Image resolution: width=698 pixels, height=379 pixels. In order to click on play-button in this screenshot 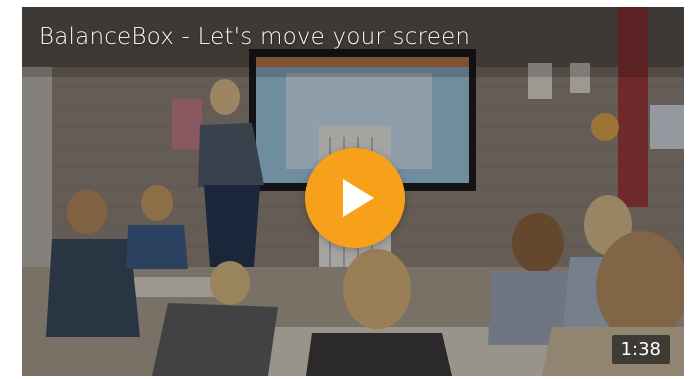, I will do `click(355, 198)`.